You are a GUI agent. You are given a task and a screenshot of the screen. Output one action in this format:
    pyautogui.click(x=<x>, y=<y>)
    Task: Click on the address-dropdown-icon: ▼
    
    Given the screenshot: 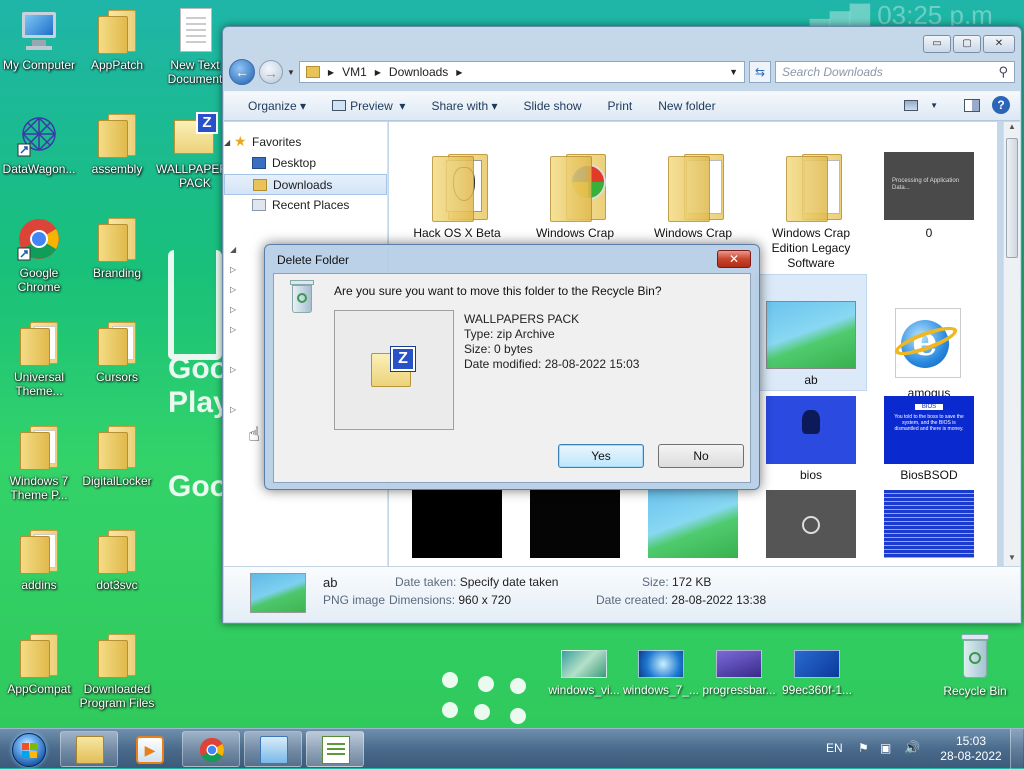 What is the action you would take?
    pyautogui.click(x=733, y=72)
    